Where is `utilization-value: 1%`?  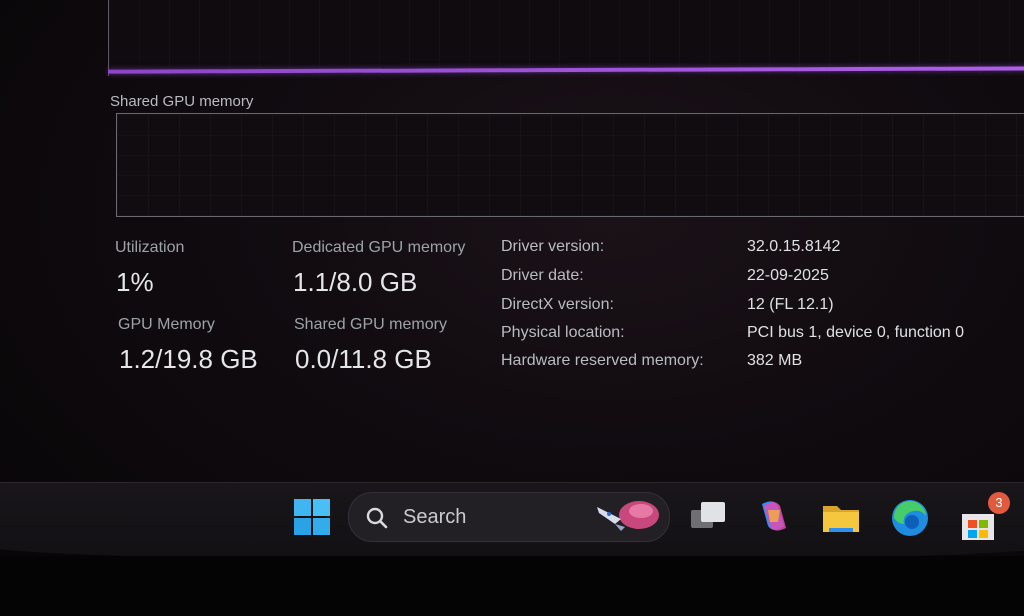
utilization-value: 1% is located at coordinates (135, 282).